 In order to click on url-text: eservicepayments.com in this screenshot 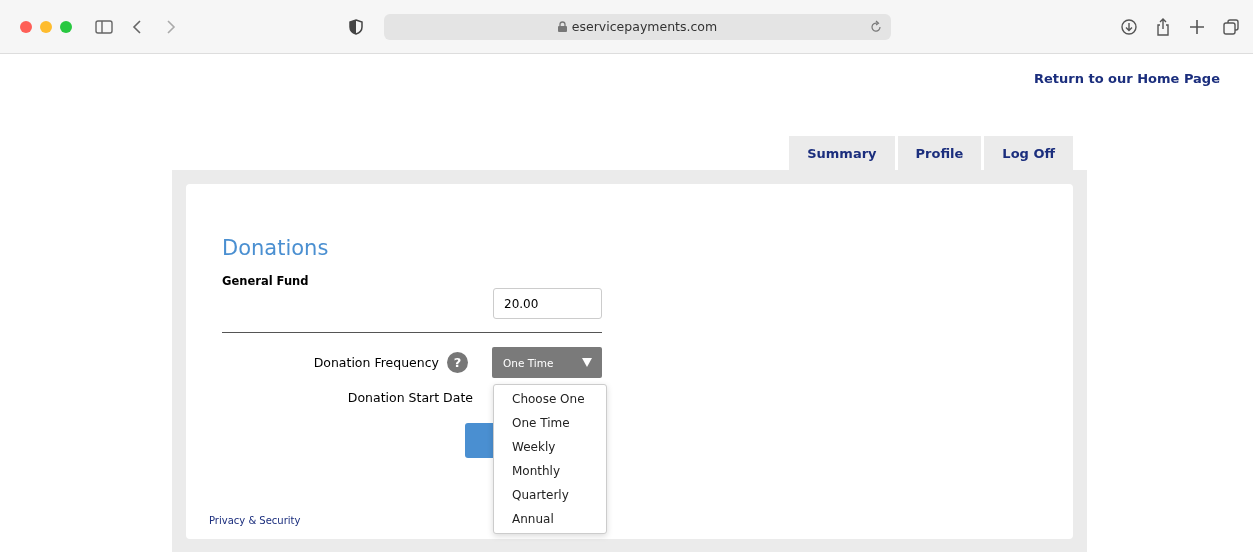, I will do `click(644, 26)`.